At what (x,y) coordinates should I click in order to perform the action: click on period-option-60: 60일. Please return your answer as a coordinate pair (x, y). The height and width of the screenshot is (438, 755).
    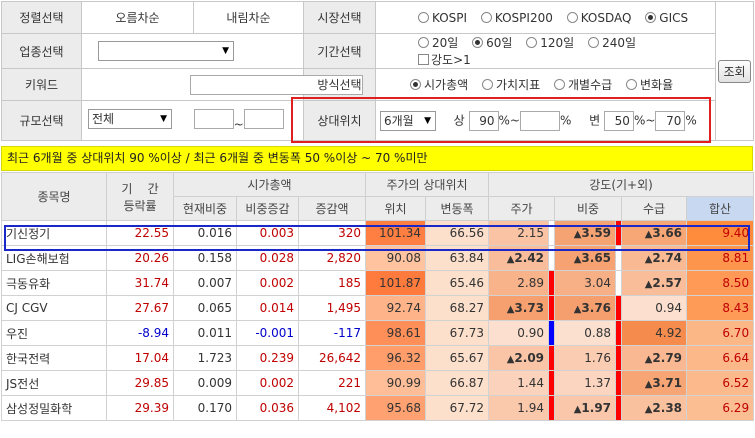
    Looking at the image, I should click on (492, 42).